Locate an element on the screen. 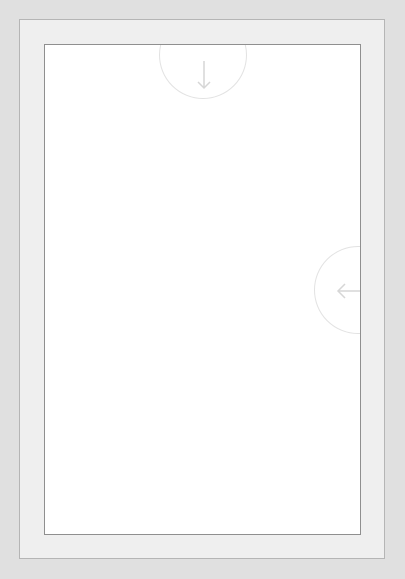 The height and width of the screenshot is (579, 405). scroll-left-button is located at coordinates (337, 290).